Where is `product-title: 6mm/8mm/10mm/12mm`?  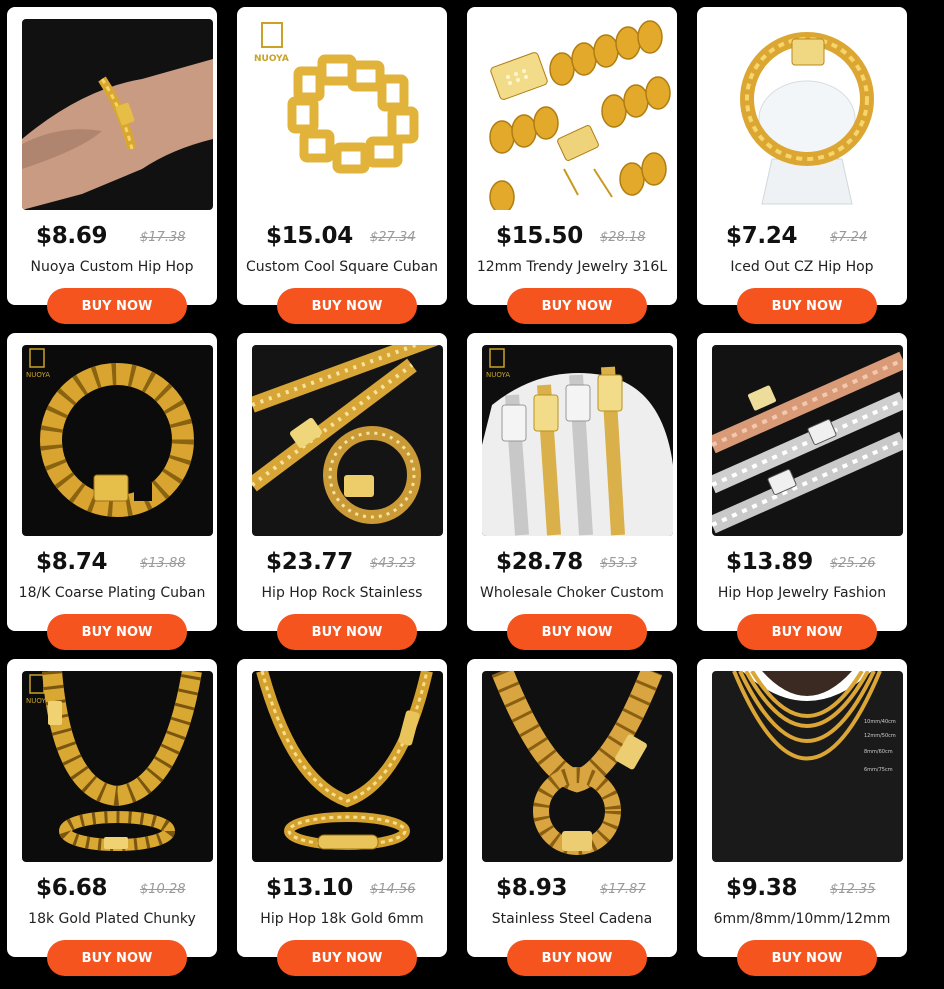
product-title: 6mm/8mm/10mm/12mm is located at coordinates (802, 919).